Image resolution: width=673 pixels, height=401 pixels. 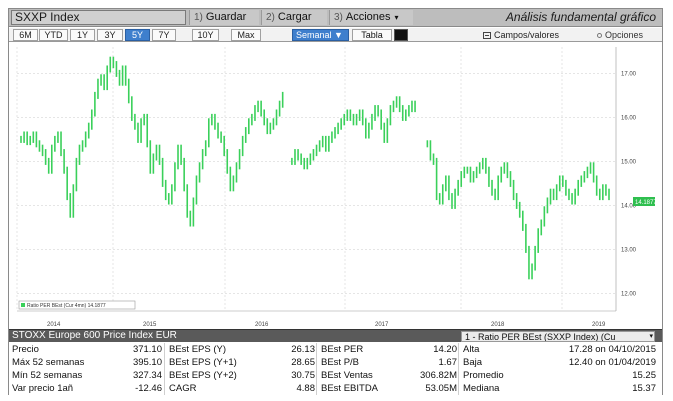 I want to click on stat-label: BEst EPS (Y), so click(x=198, y=349).